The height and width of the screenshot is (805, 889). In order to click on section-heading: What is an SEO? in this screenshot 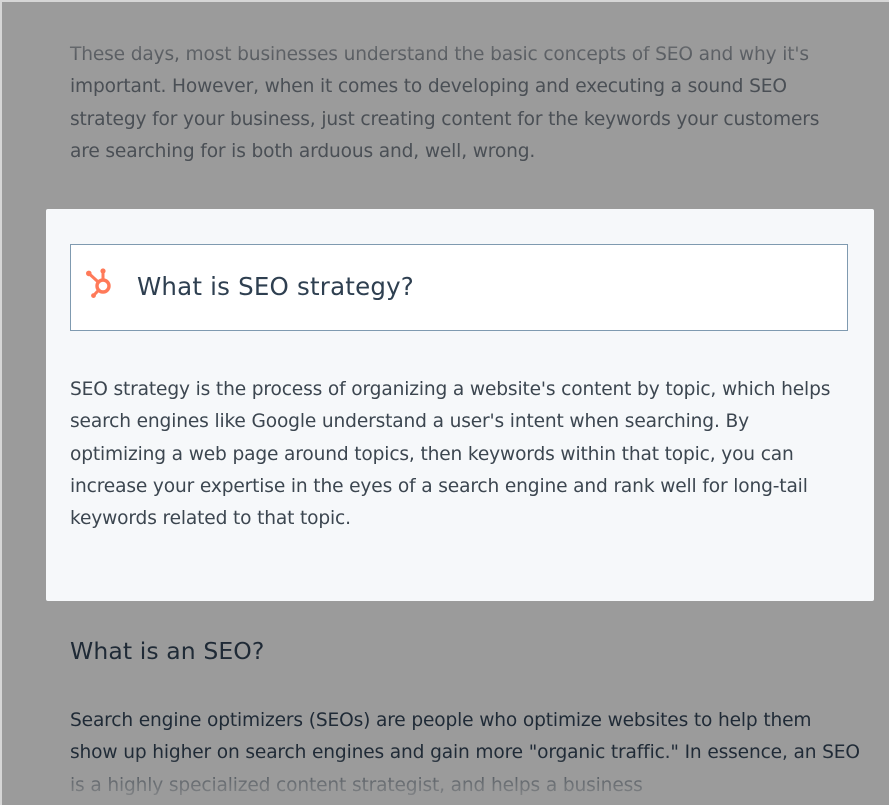, I will do `click(167, 651)`.